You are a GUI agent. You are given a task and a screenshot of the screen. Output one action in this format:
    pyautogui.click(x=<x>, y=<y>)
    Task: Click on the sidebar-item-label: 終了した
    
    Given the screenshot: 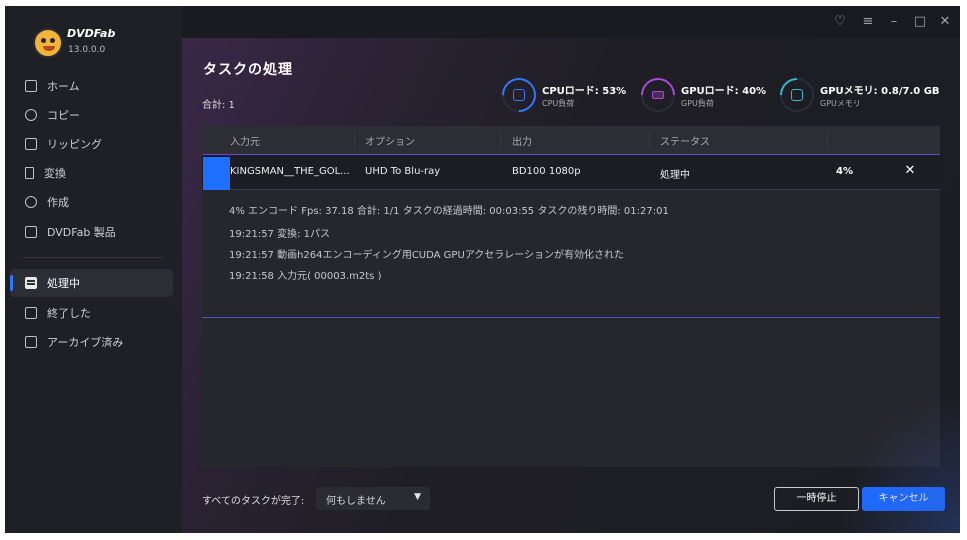 What is the action you would take?
    pyautogui.click(x=69, y=313)
    